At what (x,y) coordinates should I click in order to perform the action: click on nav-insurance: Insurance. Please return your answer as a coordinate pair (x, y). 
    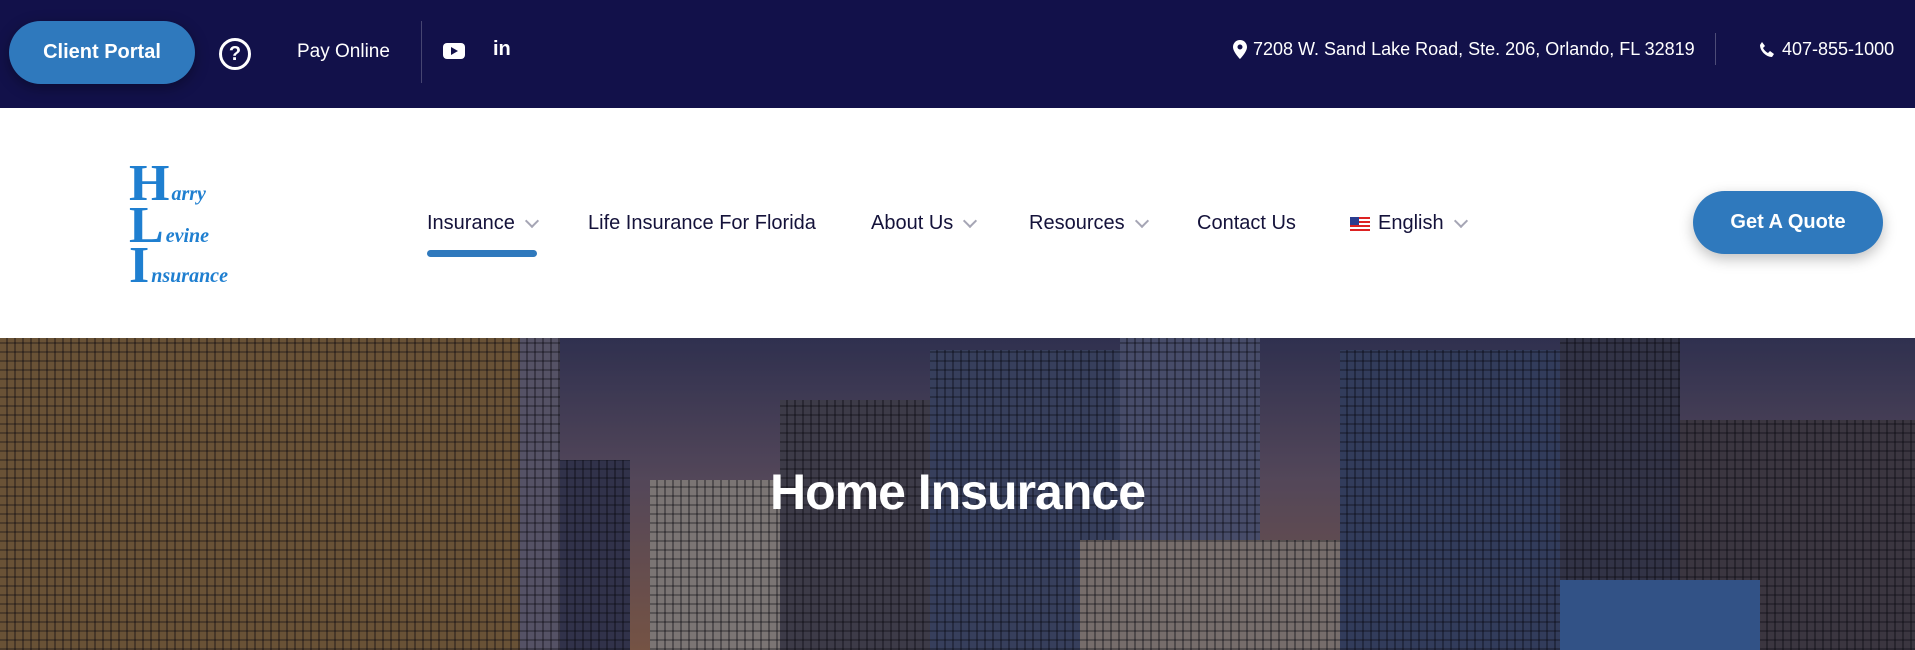
    Looking at the image, I should click on (483, 223).